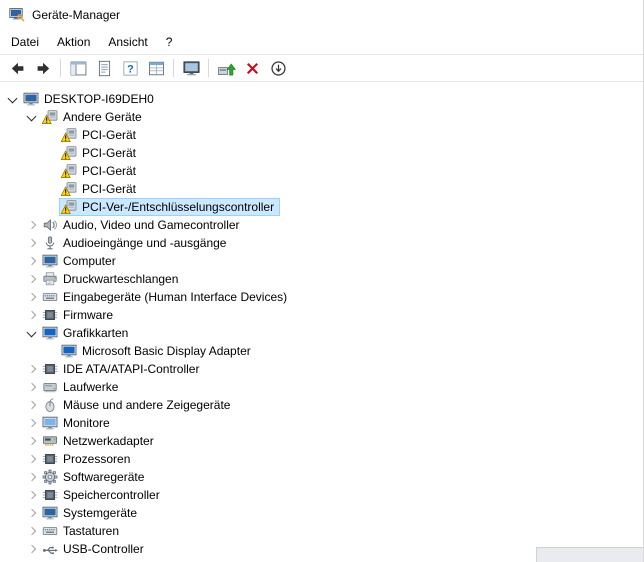 The width and height of the screenshot is (644, 562). Describe the element at coordinates (91, 513) in the screenshot. I see `tree-item-body: Systemgeräte` at that location.